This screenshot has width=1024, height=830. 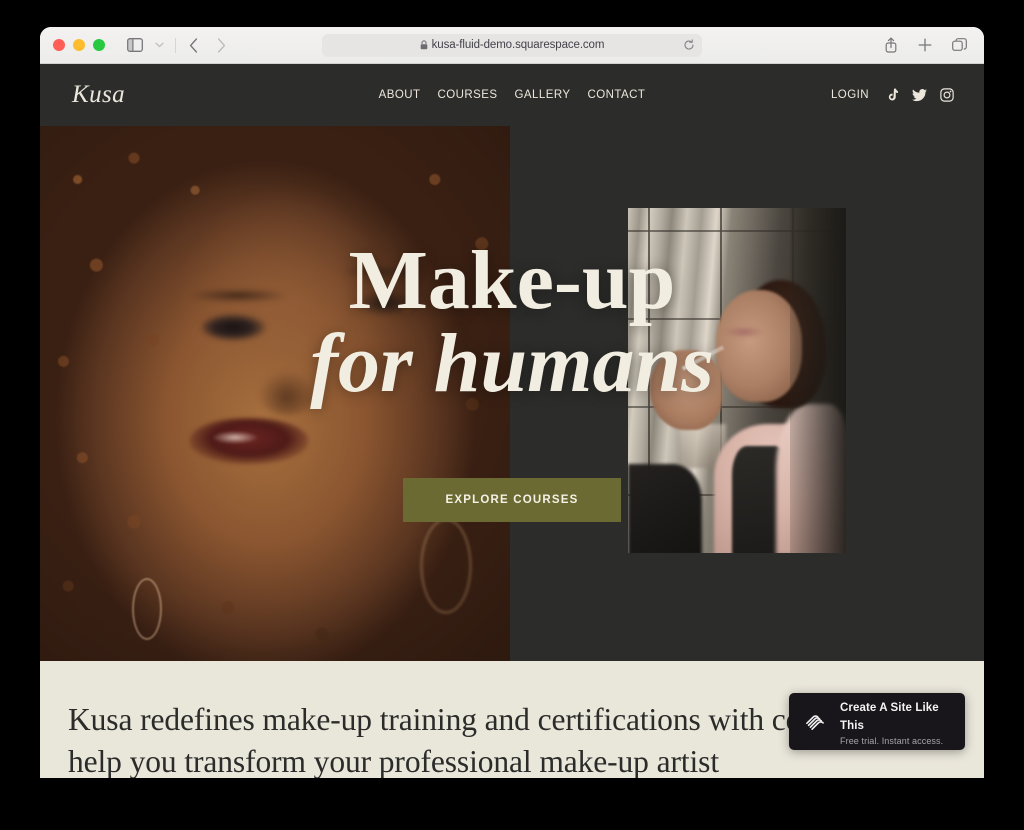 What do you see at coordinates (207, 45) in the screenshot?
I see `nav-buttons` at bounding box center [207, 45].